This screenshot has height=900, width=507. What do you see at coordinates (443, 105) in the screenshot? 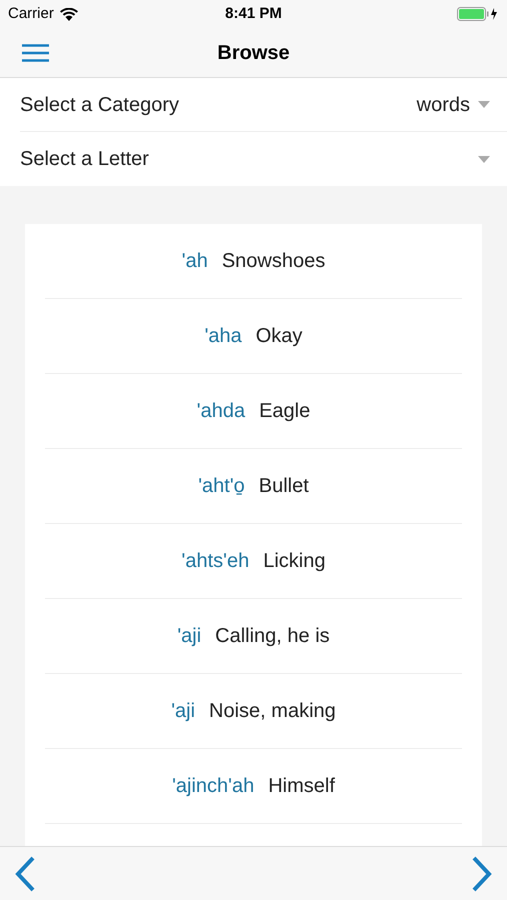
I see `dropdown-value: words` at bounding box center [443, 105].